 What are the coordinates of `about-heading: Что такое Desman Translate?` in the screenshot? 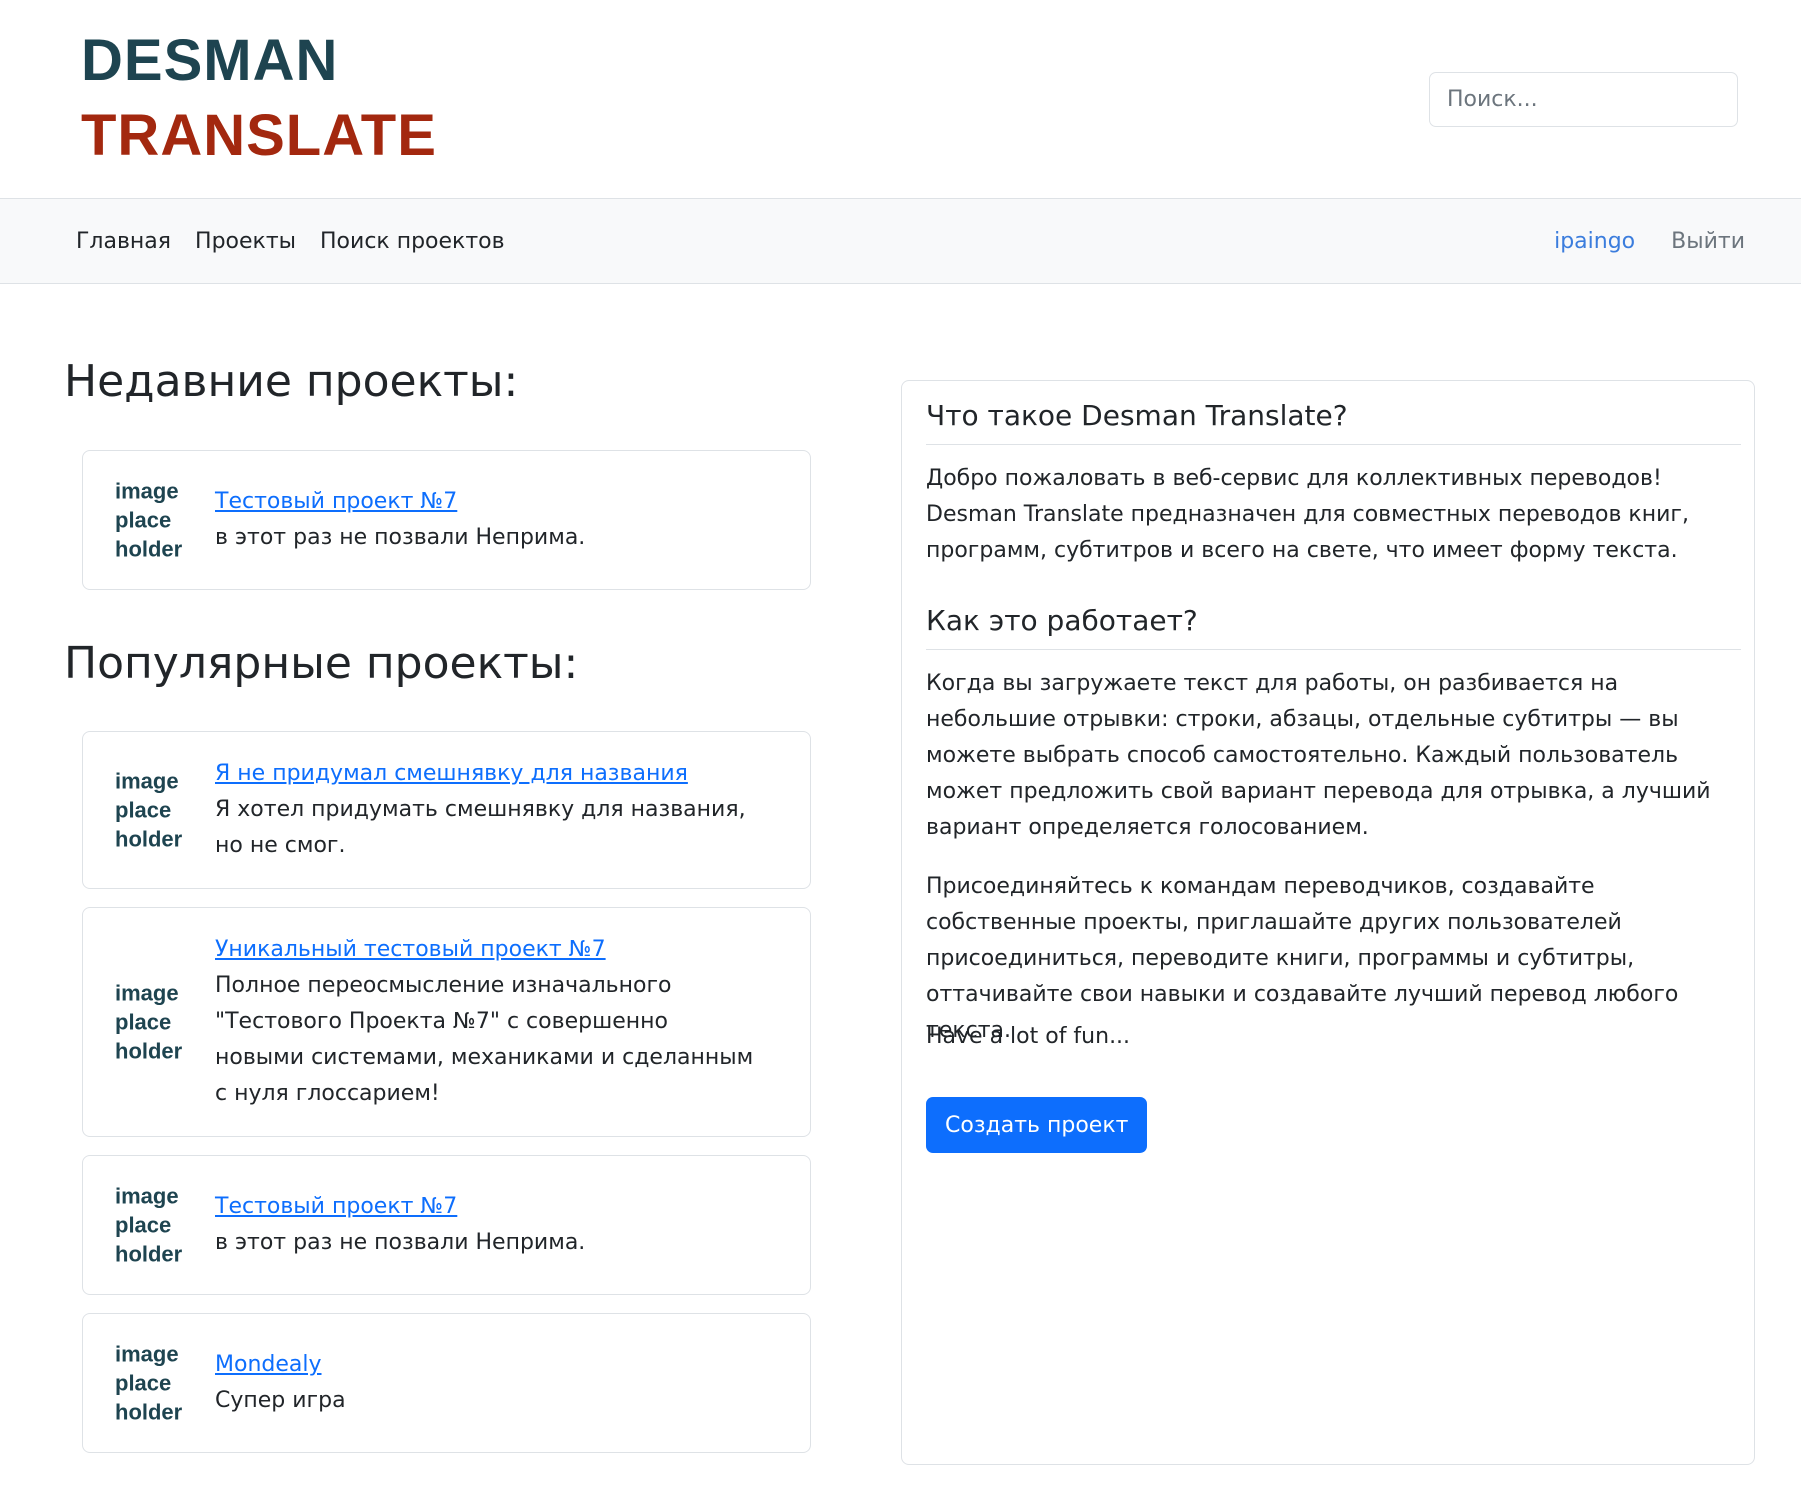 It's located at (1333, 422).